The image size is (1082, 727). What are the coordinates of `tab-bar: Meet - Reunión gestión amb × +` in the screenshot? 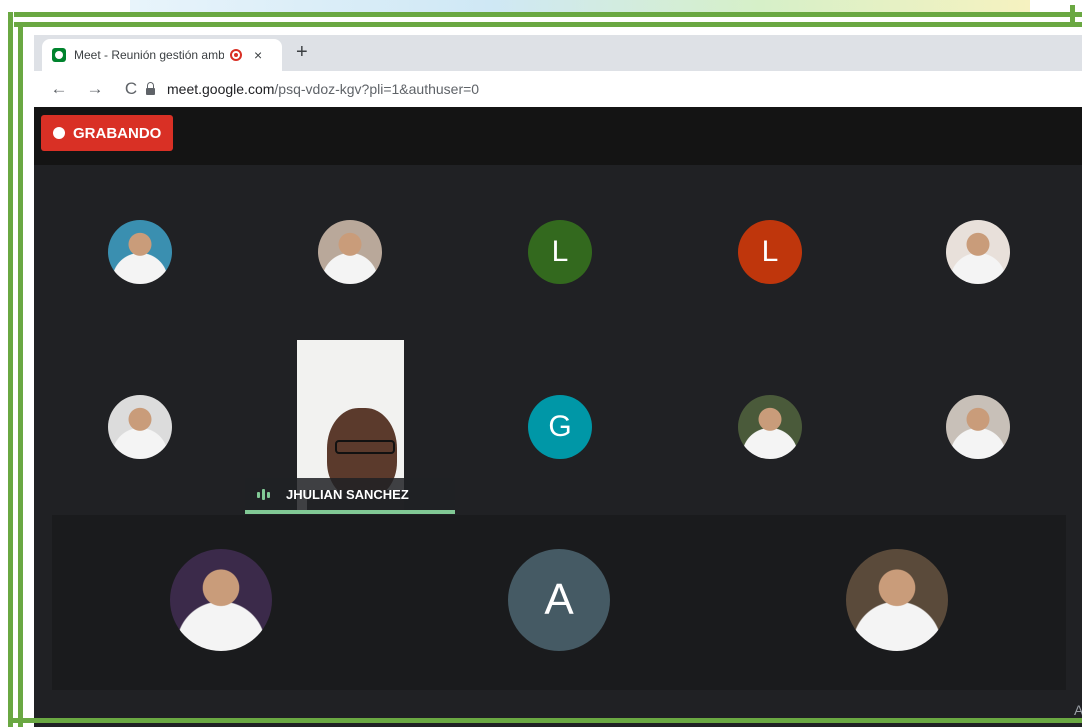 It's located at (558, 53).